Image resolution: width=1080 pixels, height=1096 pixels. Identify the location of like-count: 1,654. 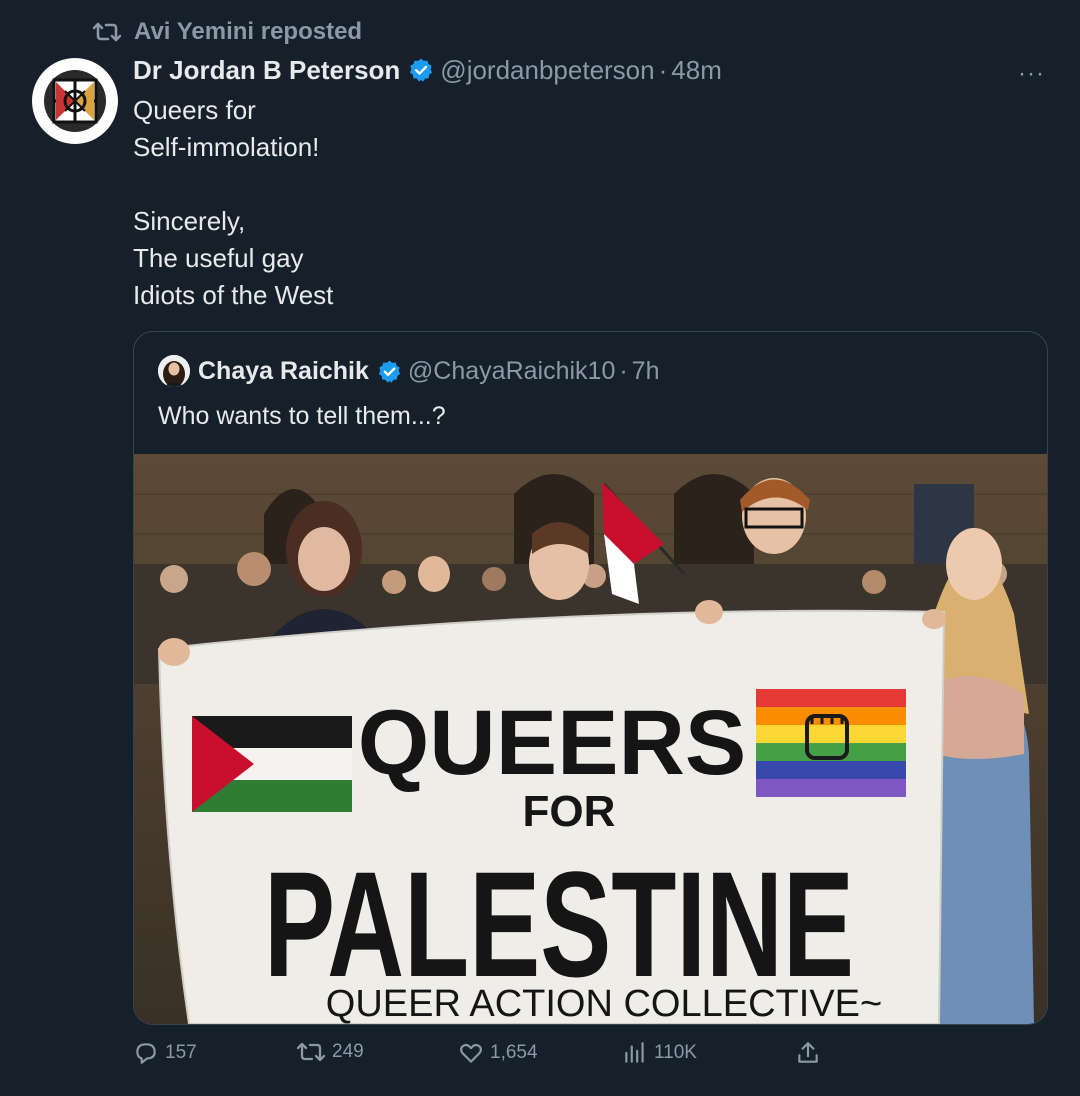
(514, 1052).